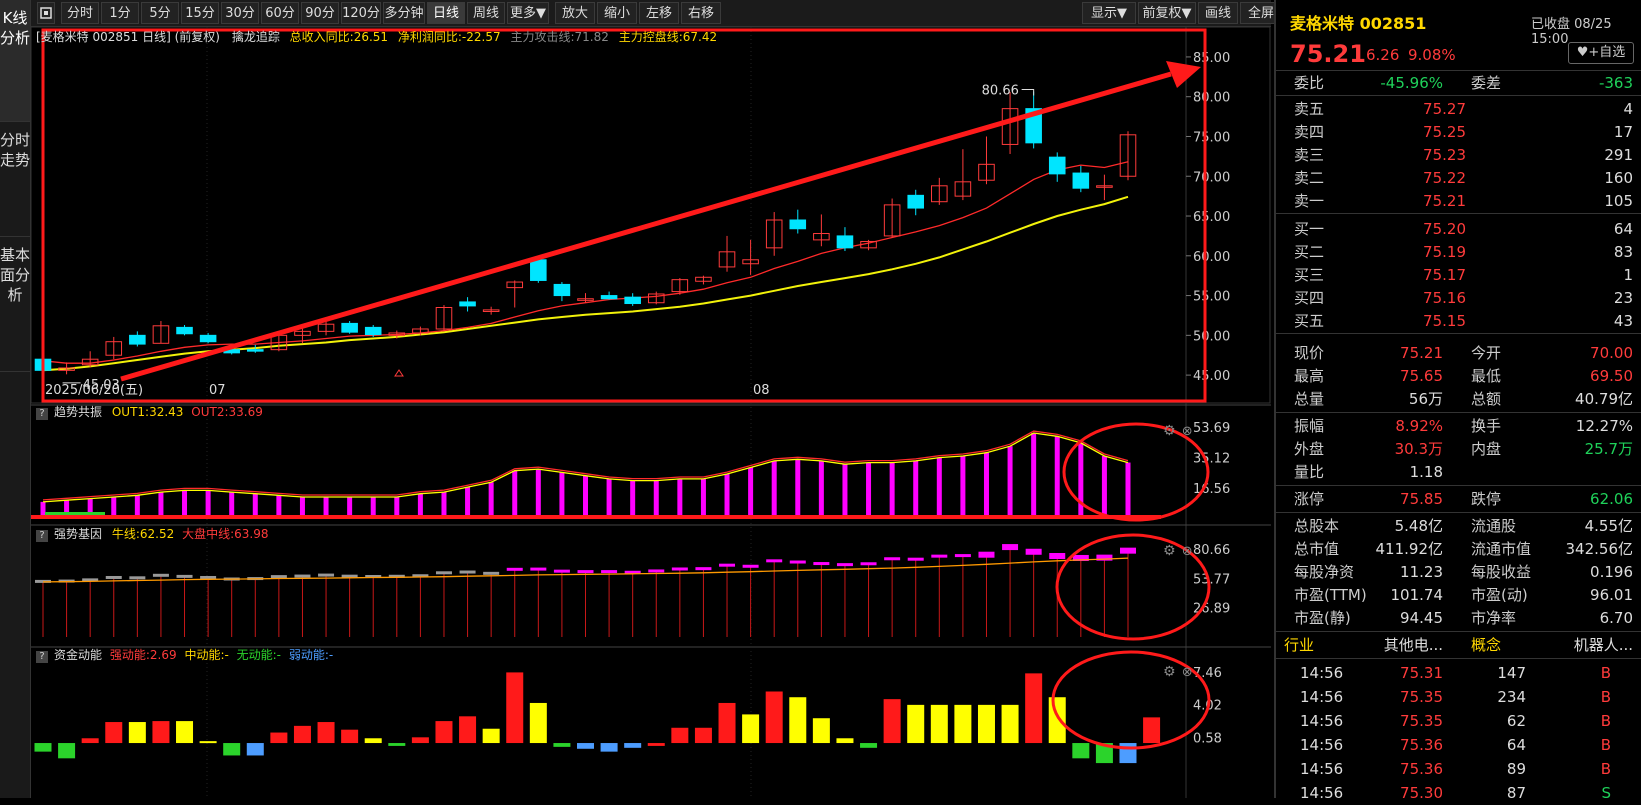 The image size is (1641, 805). What do you see at coordinates (1309, 275) in the screenshot?
I see `bid-label: 买三` at bounding box center [1309, 275].